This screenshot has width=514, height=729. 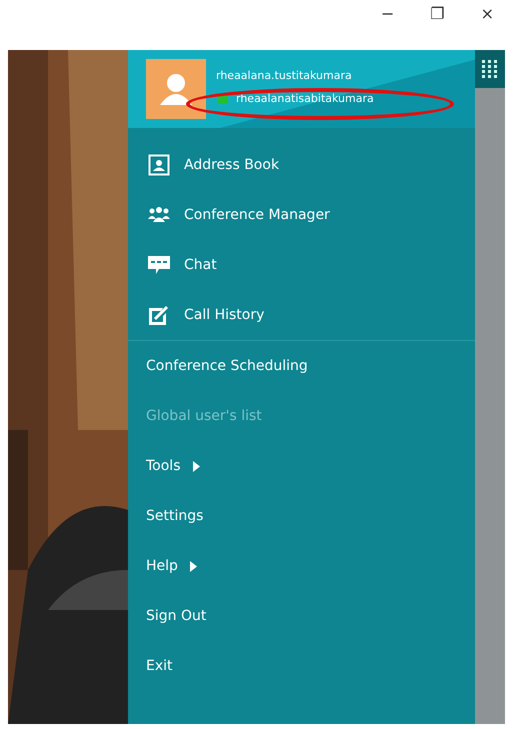 What do you see at coordinates (301, 466) in the screenshot?
I see `menu-item: Tools` at bounding box center [301, 466].